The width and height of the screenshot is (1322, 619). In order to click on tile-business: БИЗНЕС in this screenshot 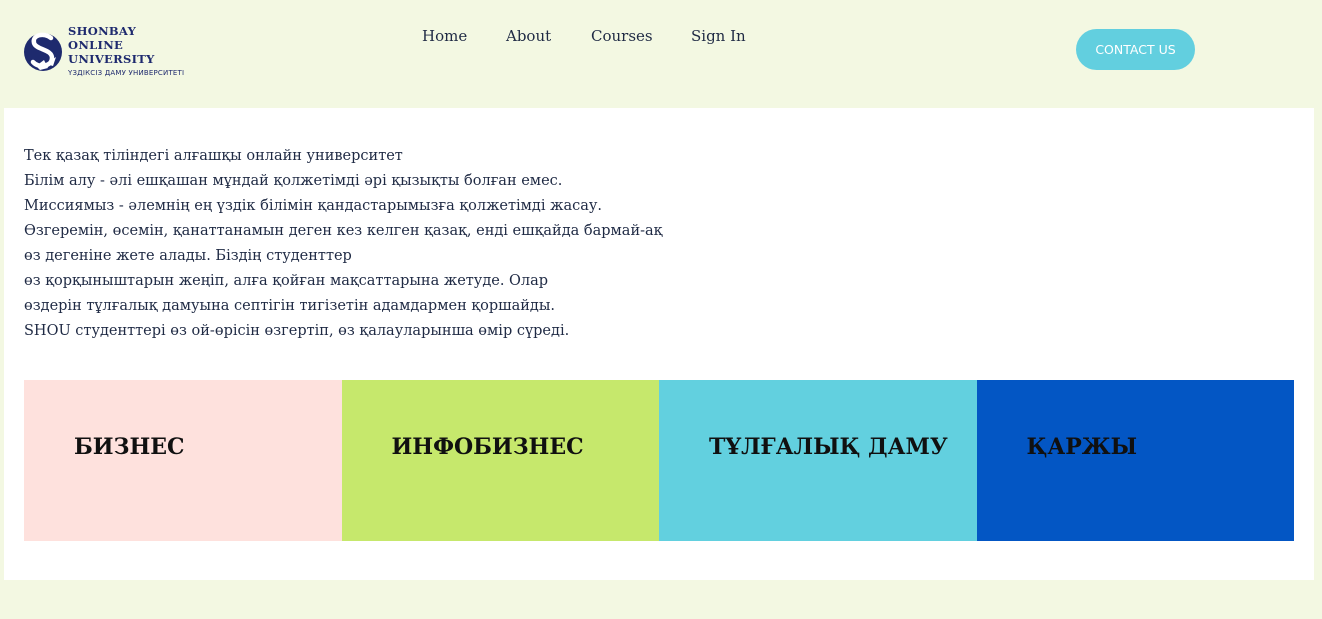, I will do `click(183, 460)`.